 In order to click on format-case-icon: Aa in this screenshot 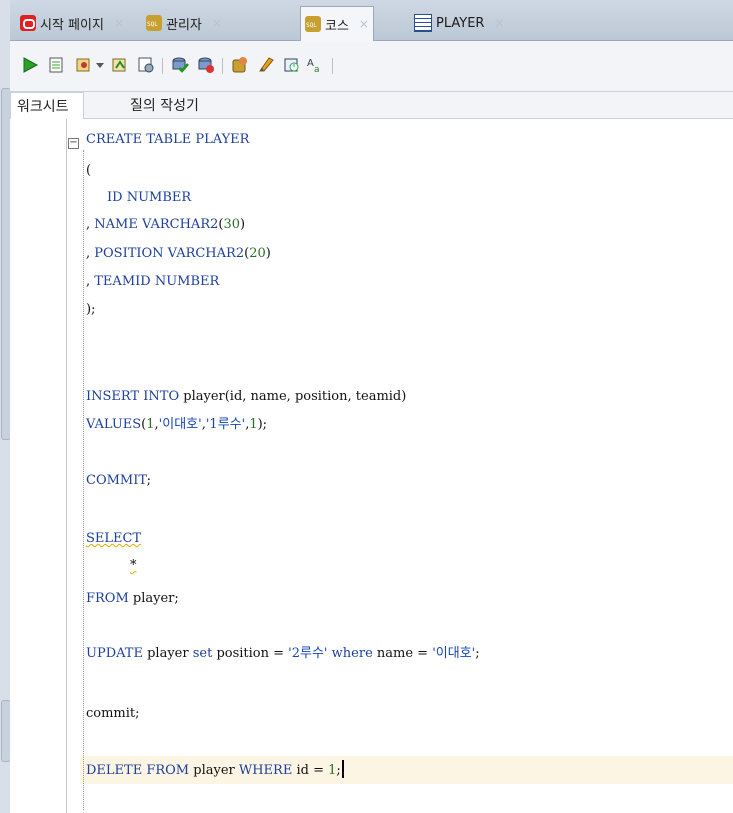, I will do `click(316, 65)`.